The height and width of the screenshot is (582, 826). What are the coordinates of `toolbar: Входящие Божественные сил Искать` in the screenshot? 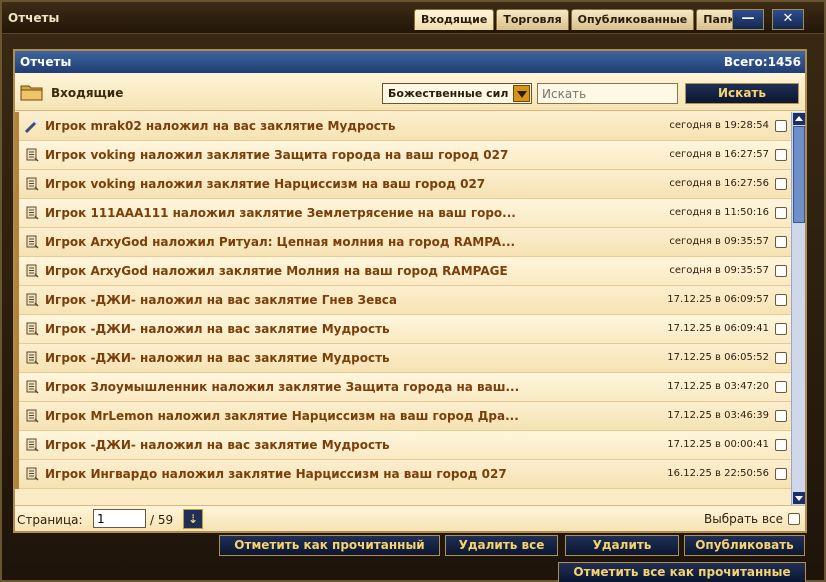 It's located at (410, 92).